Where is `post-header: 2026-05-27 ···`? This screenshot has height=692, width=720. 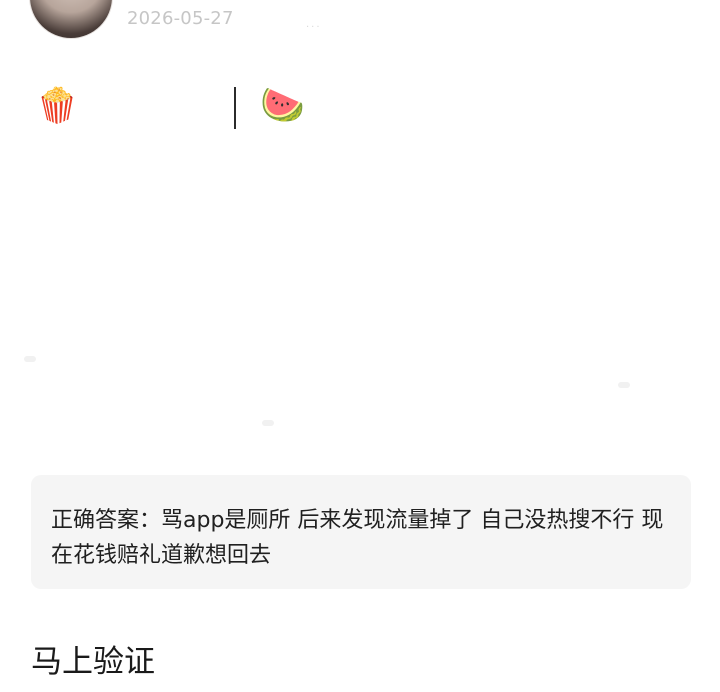
post-header: 2026-05-27 ··· is located at coordinates (360, 30).